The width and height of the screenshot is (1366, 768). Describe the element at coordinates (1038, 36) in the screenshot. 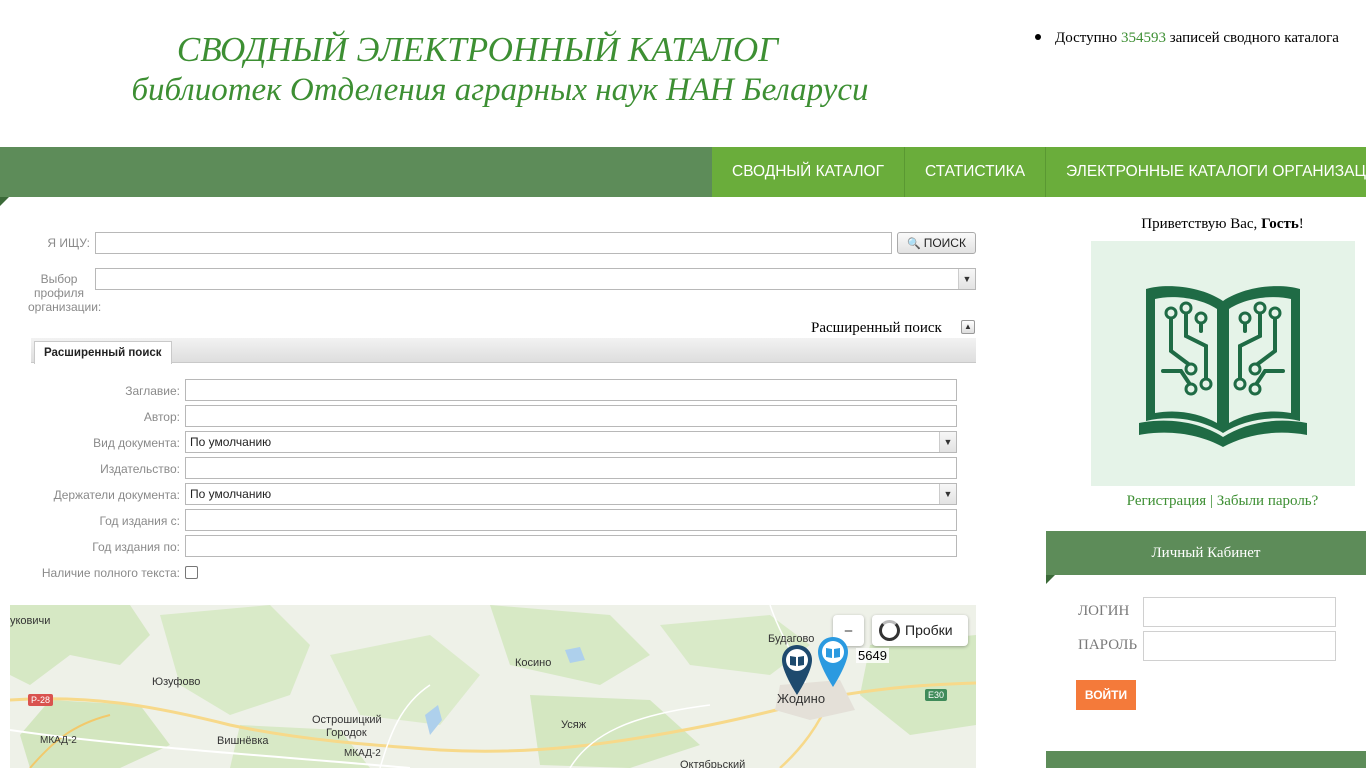

I see `bullet-icon` at that location.